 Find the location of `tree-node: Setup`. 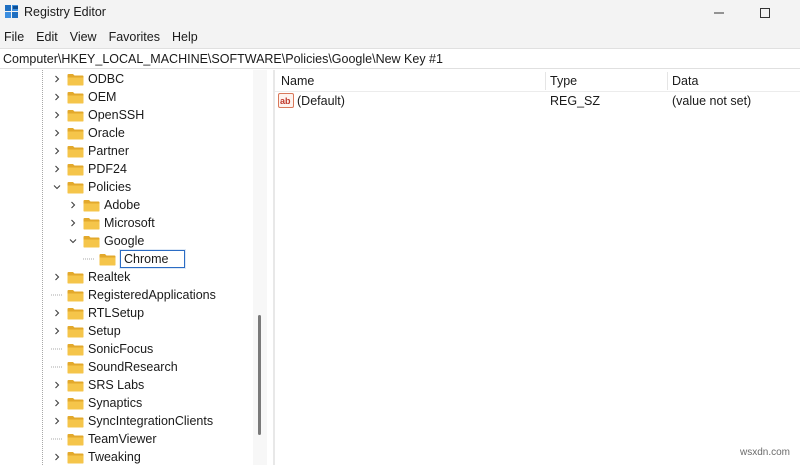

tree-node: Setup is located at coordinates (85, 331).